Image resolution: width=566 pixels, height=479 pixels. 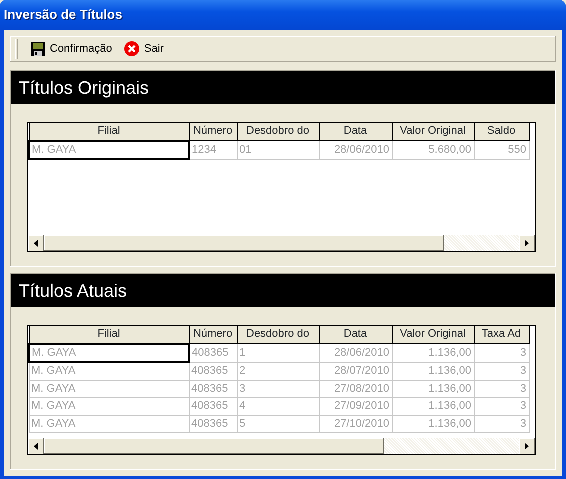 What do you see at coordinates (278, 371) in the screenshot?
I see `table-cell: 2` at bounding box center [278, 371].